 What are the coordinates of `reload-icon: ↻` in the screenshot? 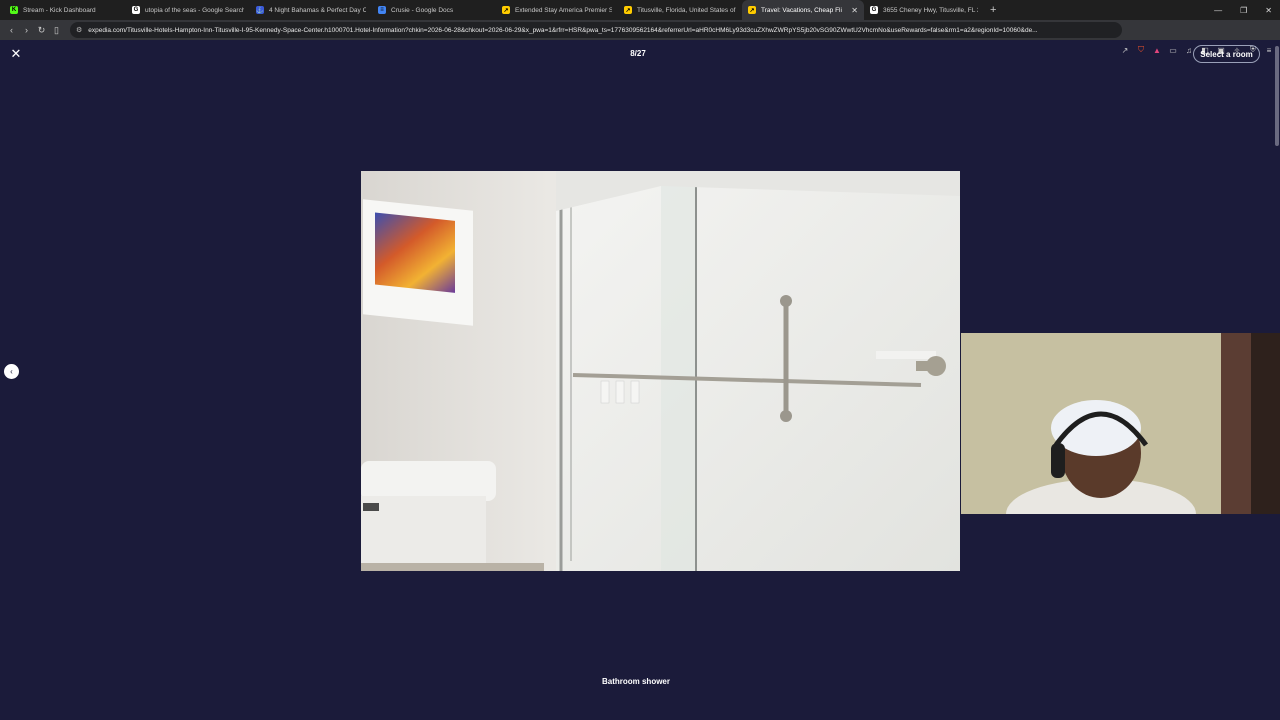 It's located at (41, 30).